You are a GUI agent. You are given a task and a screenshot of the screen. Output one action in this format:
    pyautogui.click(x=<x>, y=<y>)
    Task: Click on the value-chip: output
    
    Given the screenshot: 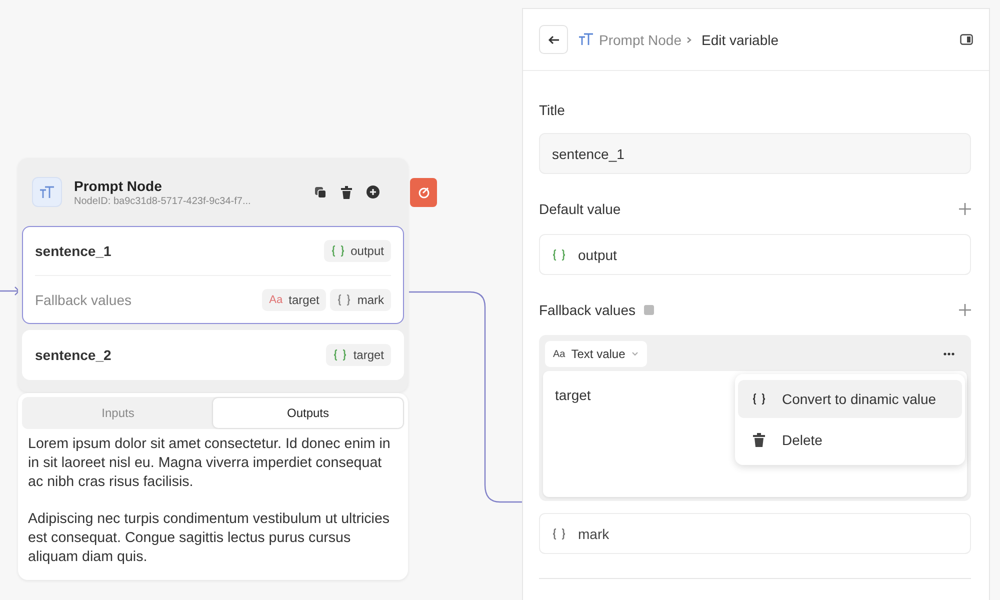 What is the action you would take?
    pyautogui.click(x=357, y=251)
    